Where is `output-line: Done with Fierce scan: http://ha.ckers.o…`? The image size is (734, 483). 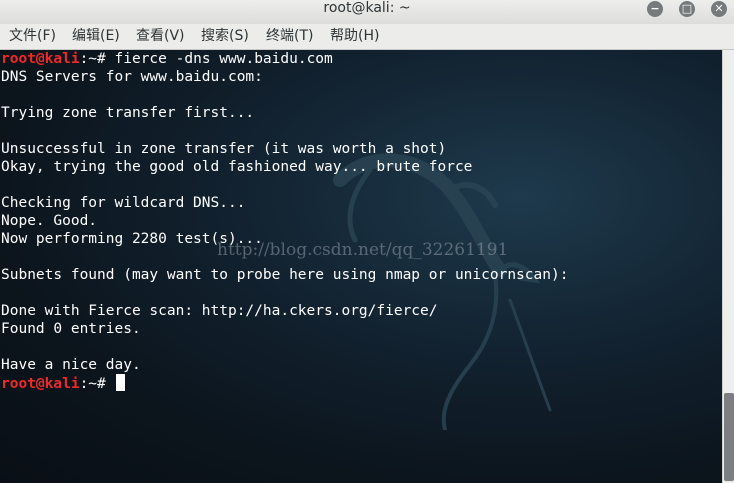 output-line: Done with Fierce scan: http://ha.ckers.o… is located at coordinates (219, 311).